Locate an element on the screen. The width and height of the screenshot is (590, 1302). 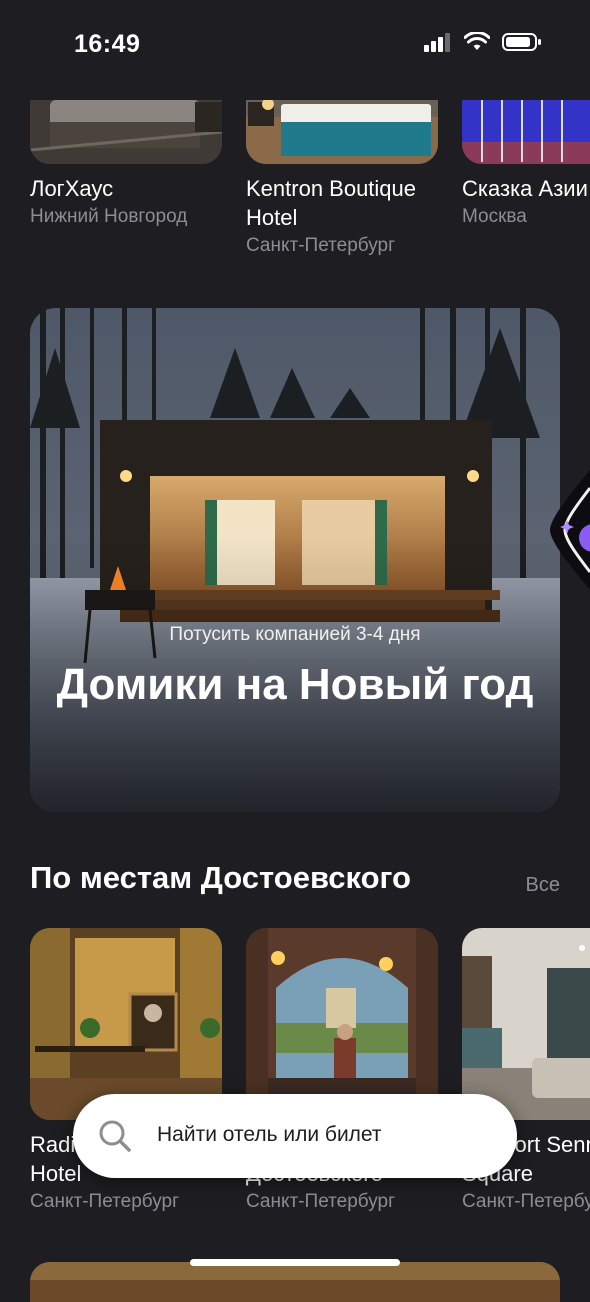
section-title: По местам Достоевского is located at coordinates (220, 877).